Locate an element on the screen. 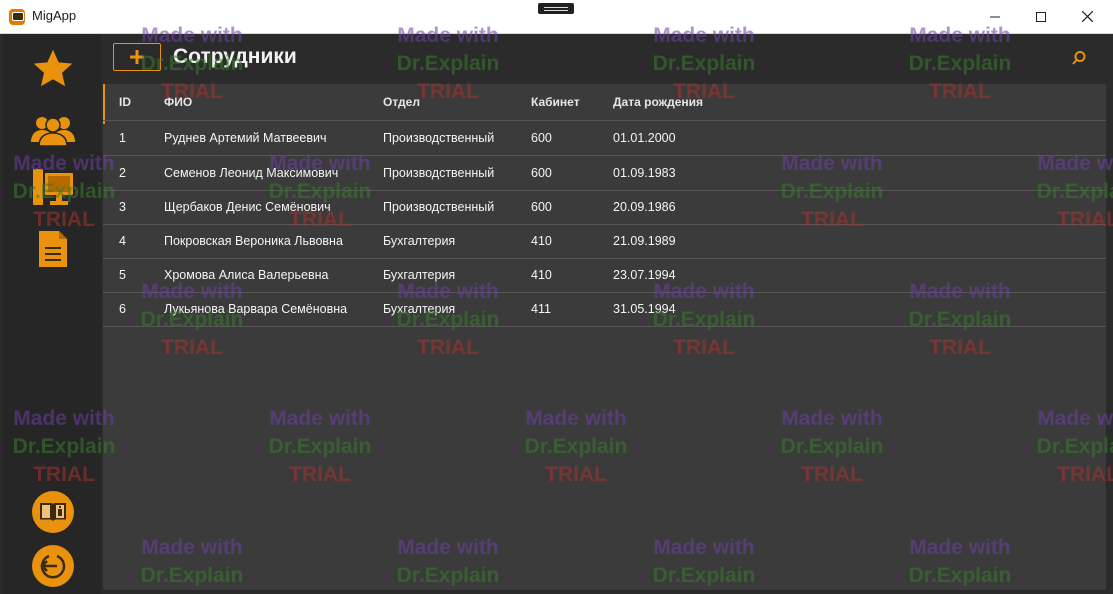 This screenshot has width=1113, height=594. book-icon is located at coordinates (53, 512).